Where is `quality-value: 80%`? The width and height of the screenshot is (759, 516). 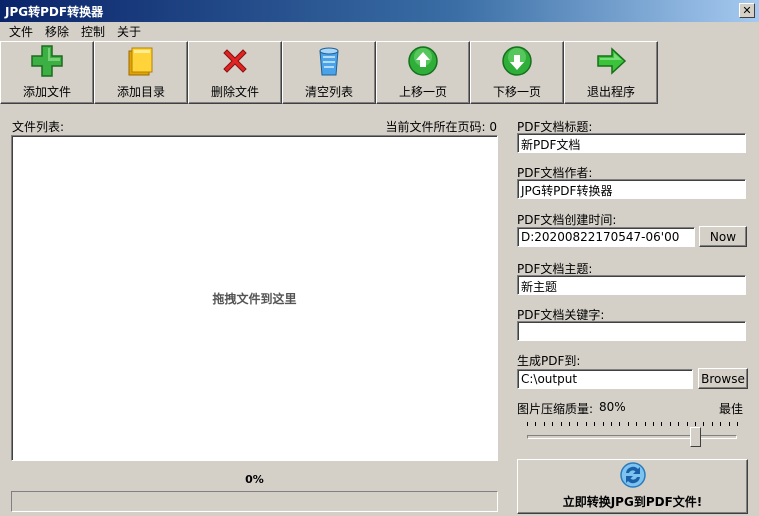
quality-value: 80% is located at coordinates (612, 407).